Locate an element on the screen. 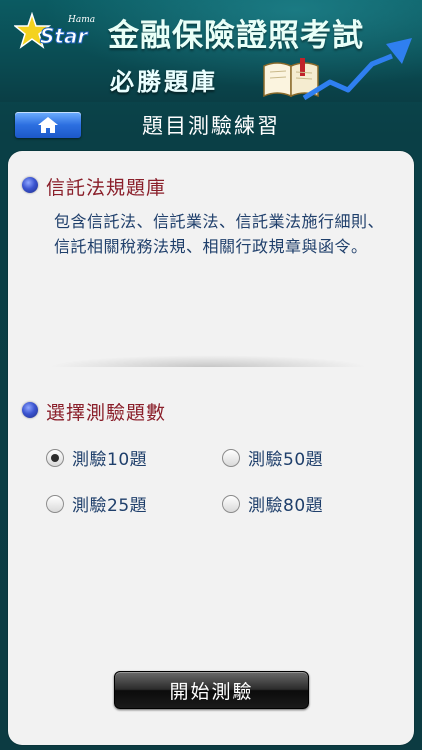 The height and width of the screenshot is (750, 422). bank-description: 包含信託法、信託業法、信託業法施行細則、信託相關稅務法規、相關行政規章與函令。 is located at coordinates (219, 234).